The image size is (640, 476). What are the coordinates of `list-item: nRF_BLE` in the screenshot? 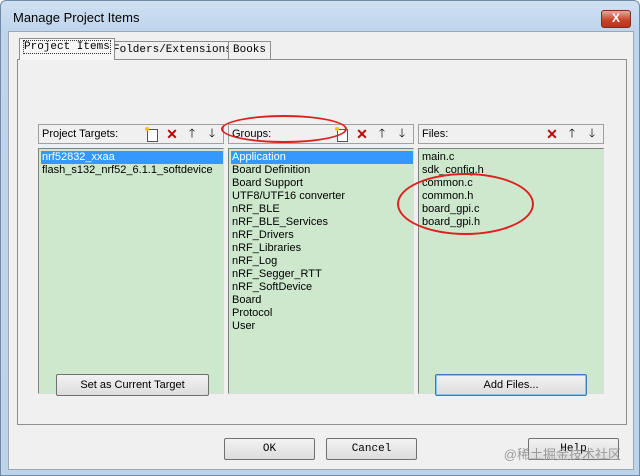 It's located at (322, 209).